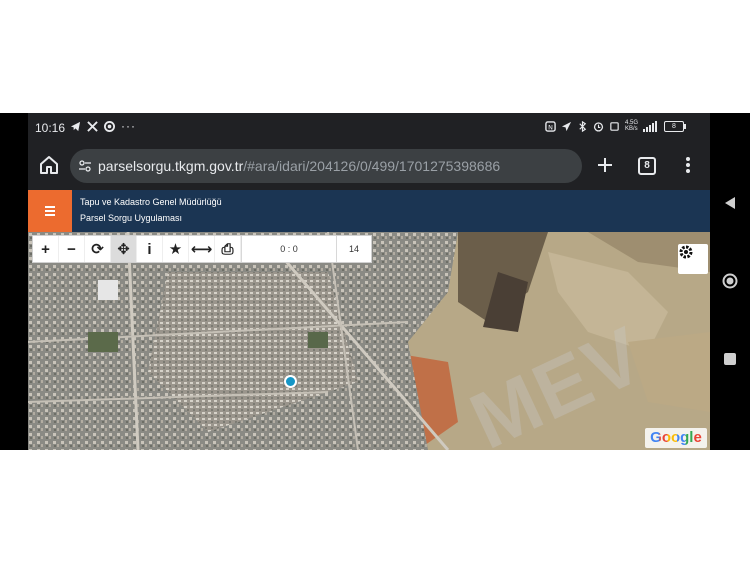 Image resolution: width=750 pixels, height=562 pixels. What do you see at coordinates (598, 126) in the screenshot?
I see `alarm-icon` at bounding box center [598, 126].